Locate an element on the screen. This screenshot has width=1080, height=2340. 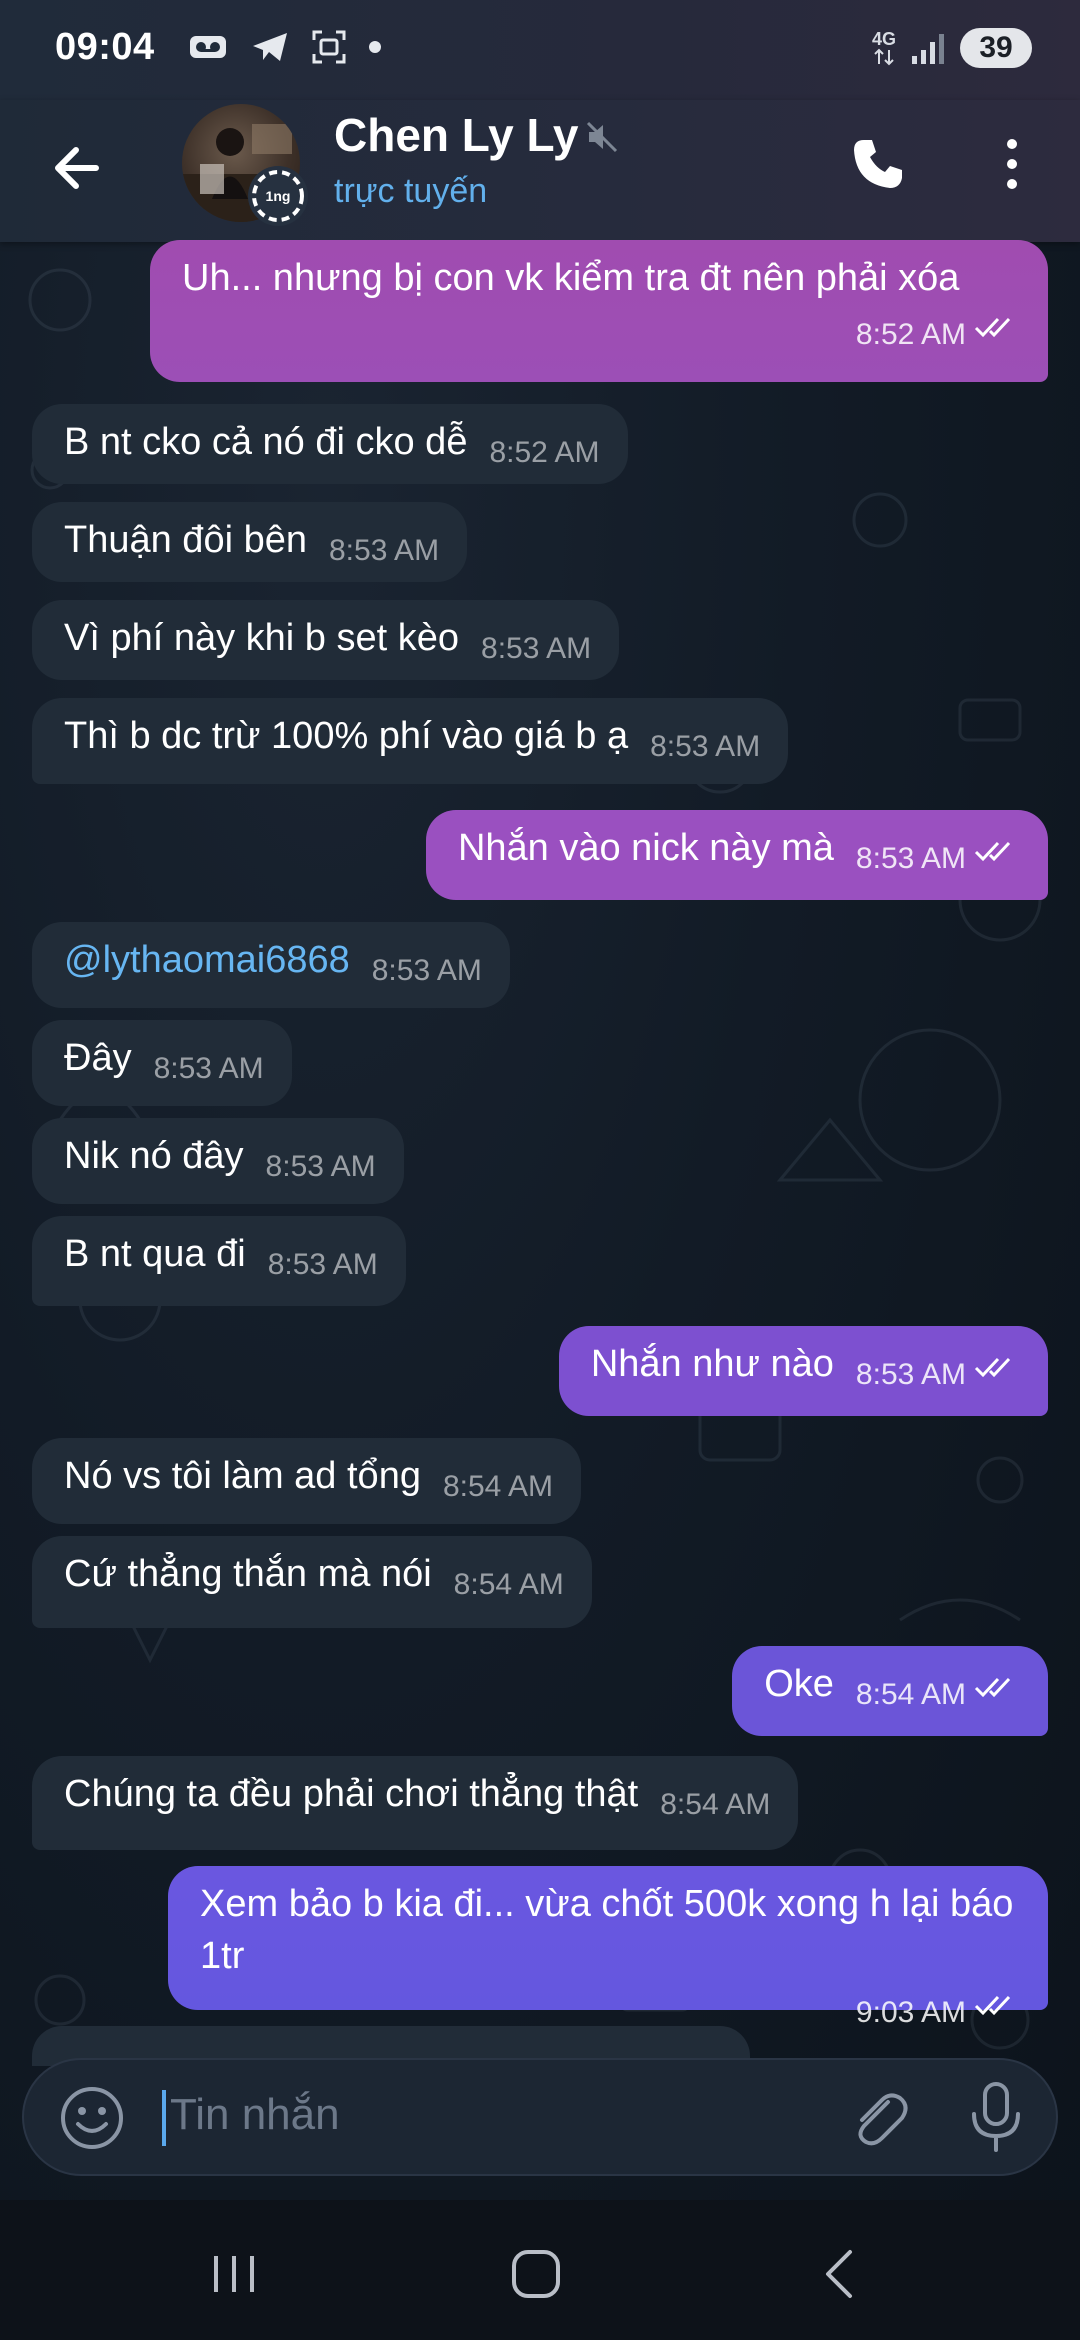
arrow-left-icon is located at coordinates (78, 168).